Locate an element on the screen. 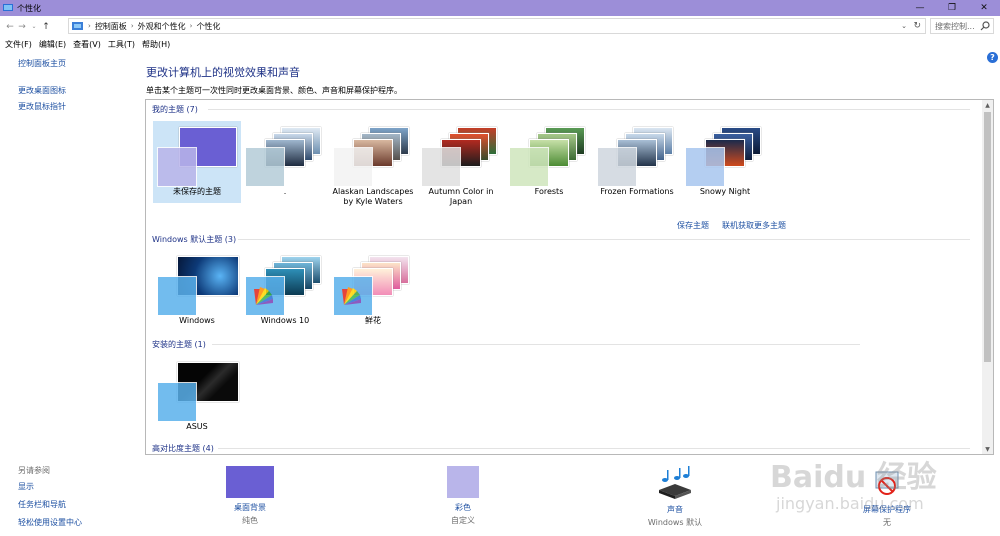 The height and width of the screenshot is (536, 1000). chevron-down-icon: ⌄ is located at coordinates (904, 26).